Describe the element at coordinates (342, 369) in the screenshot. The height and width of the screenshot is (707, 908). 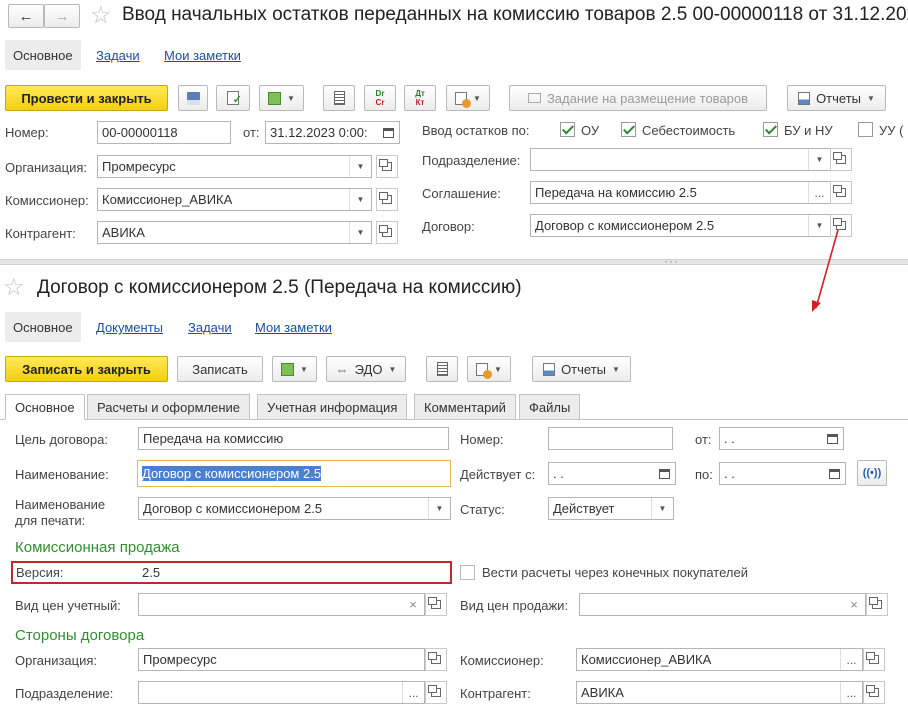
I see `edo-icon: ⇔` at that location.